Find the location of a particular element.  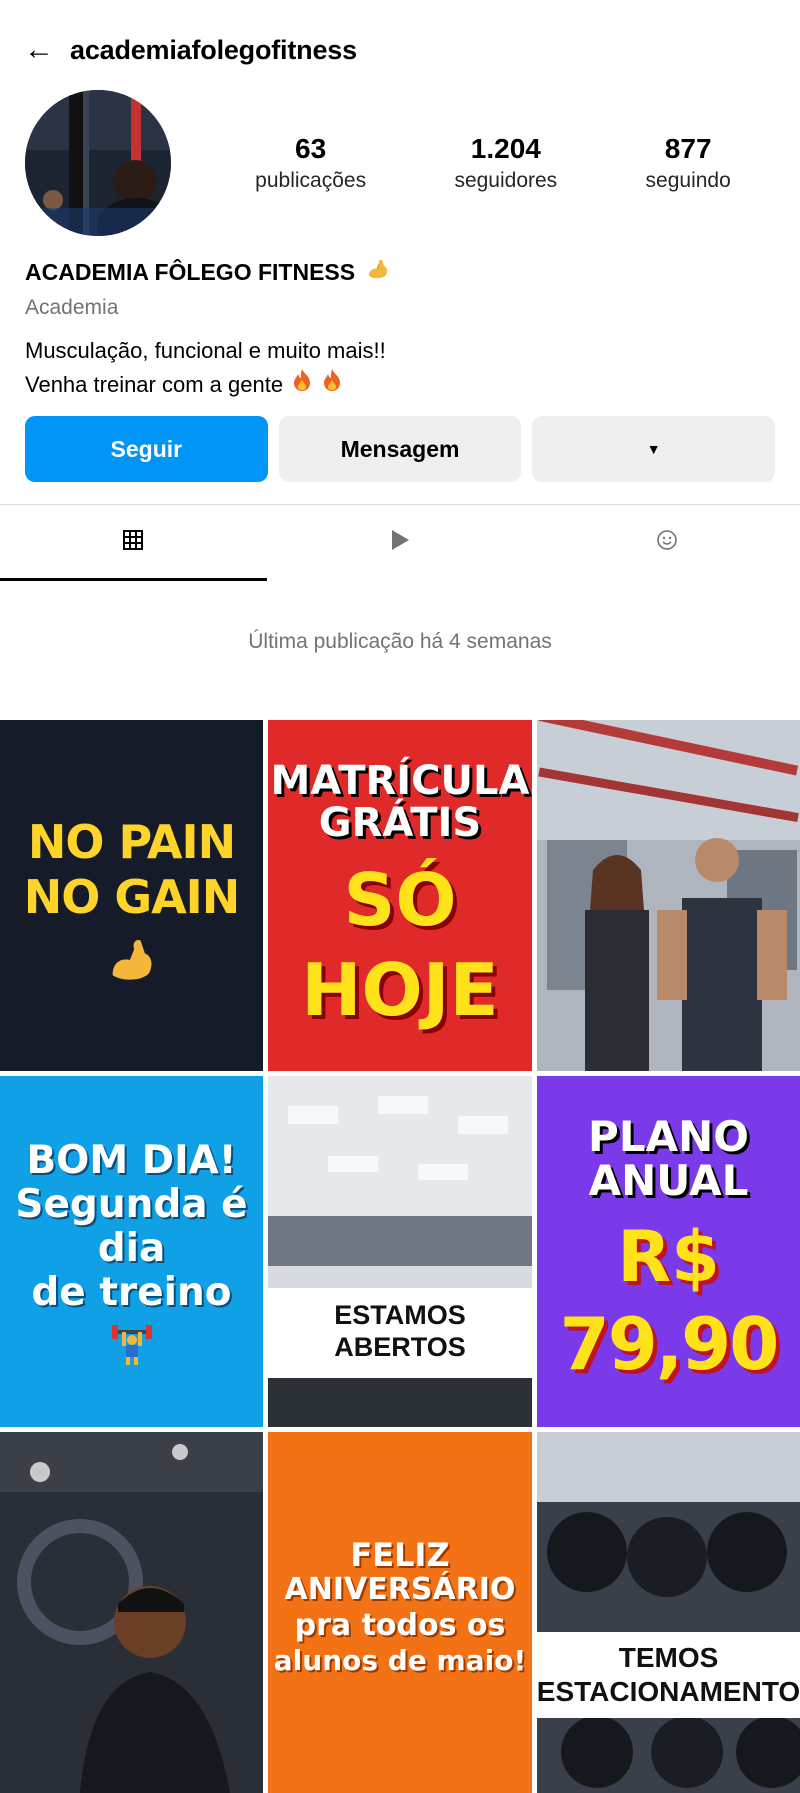

stat-posts: 63 publicações is located at coordinates (310, 163).